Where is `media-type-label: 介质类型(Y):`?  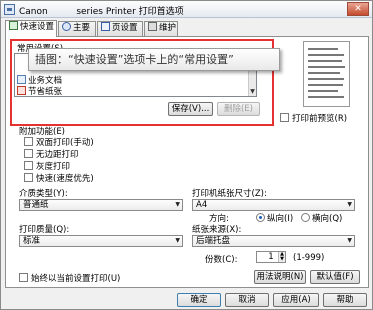 media-type-label: 介质类型(Y): is located at coordinates (43, 194).